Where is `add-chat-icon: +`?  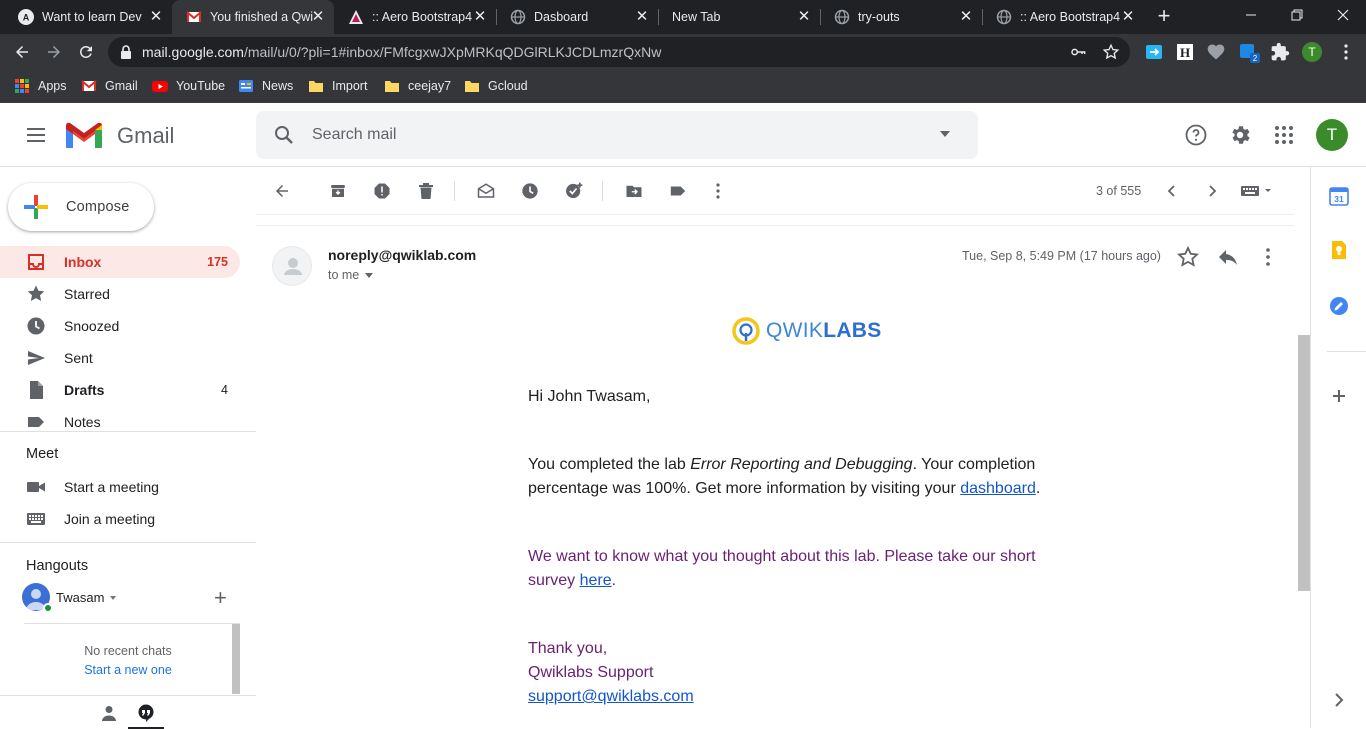 add-chat-icon: + is located at coordinates (220, 598).